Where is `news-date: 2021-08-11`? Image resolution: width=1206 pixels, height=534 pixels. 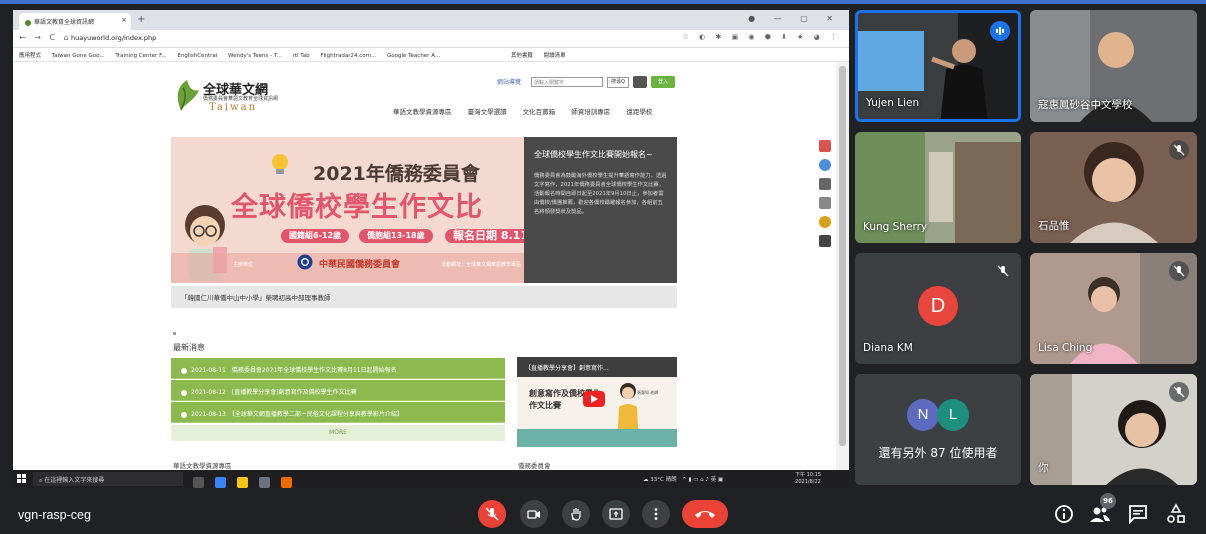 news-date: 2021-08-11 is located at coordinates (208, 370).